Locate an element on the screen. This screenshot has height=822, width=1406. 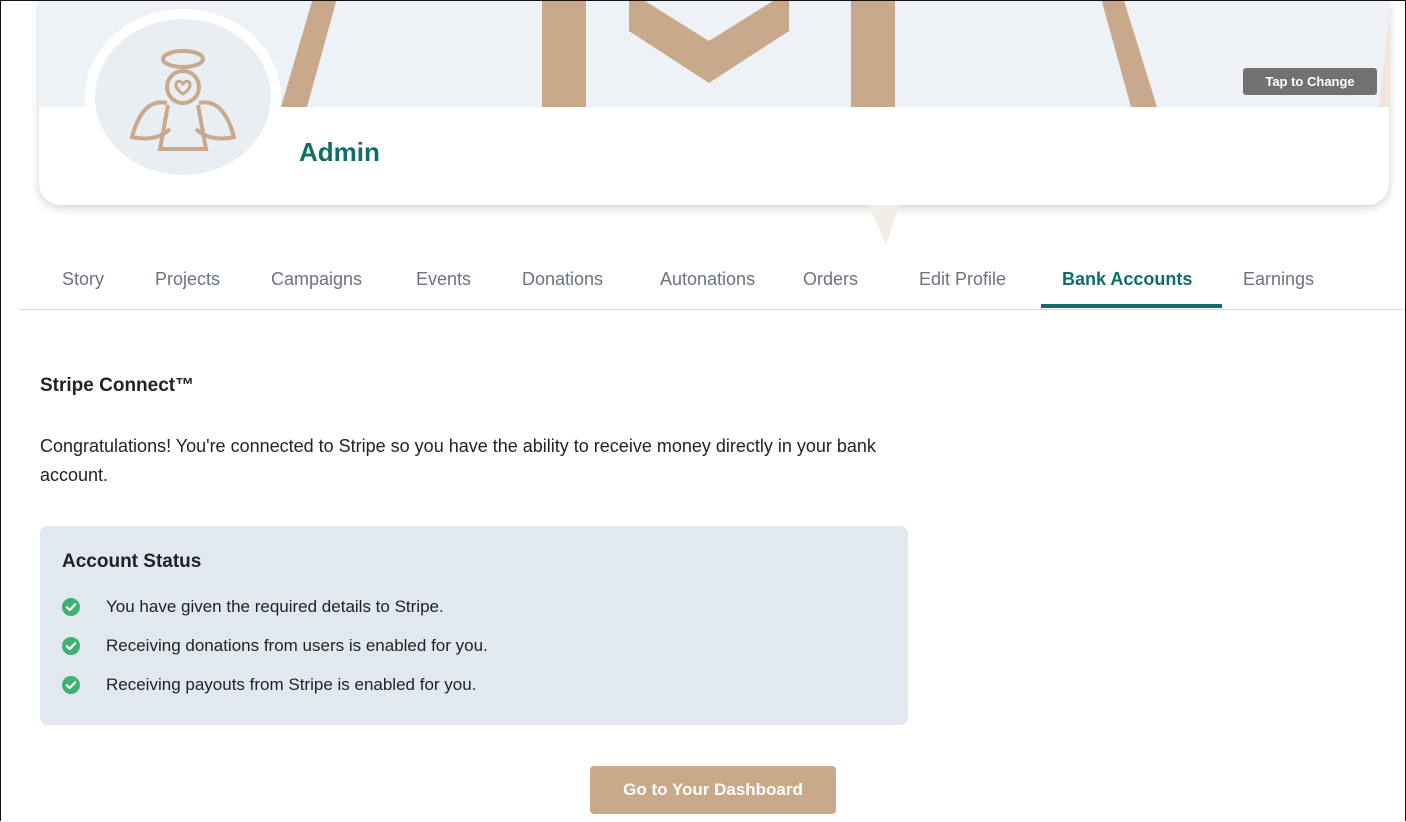
tab-story: Story is located at coordinates (83, 279).